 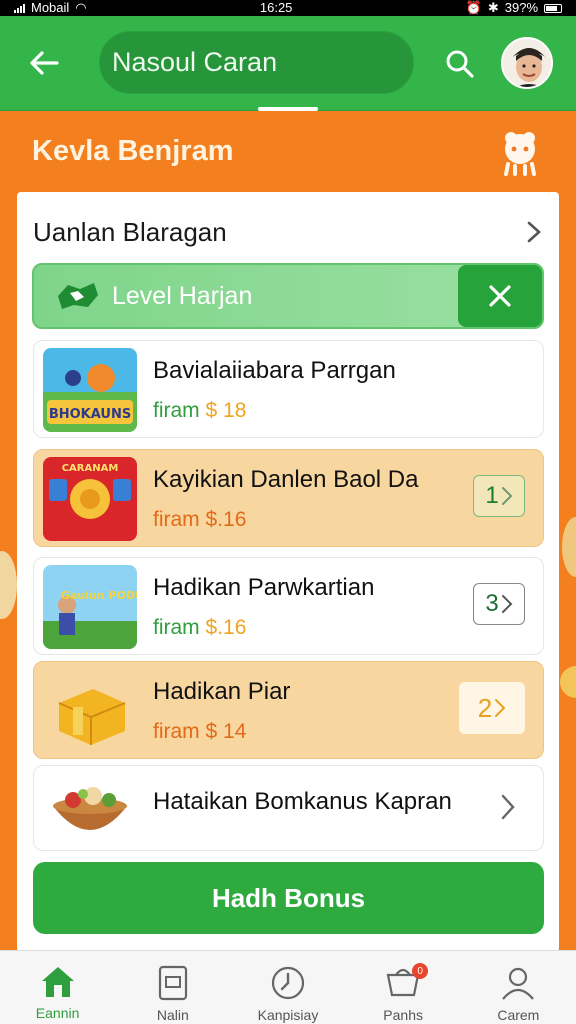 I want to click on offer-item-name: Hadikan Parwkartian, so click(x=264, y=587).